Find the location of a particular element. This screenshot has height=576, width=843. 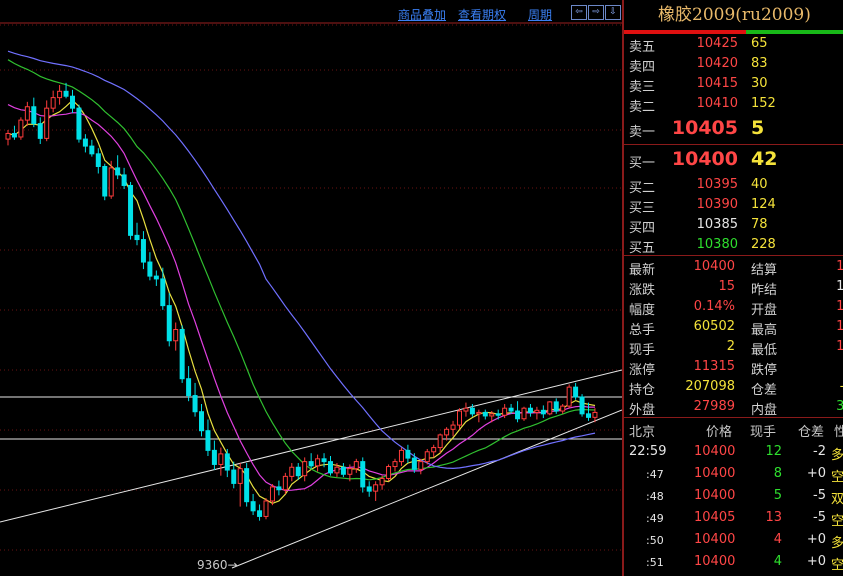

bid-row: 买三 10390 124 is located at coordinates (733, 205).